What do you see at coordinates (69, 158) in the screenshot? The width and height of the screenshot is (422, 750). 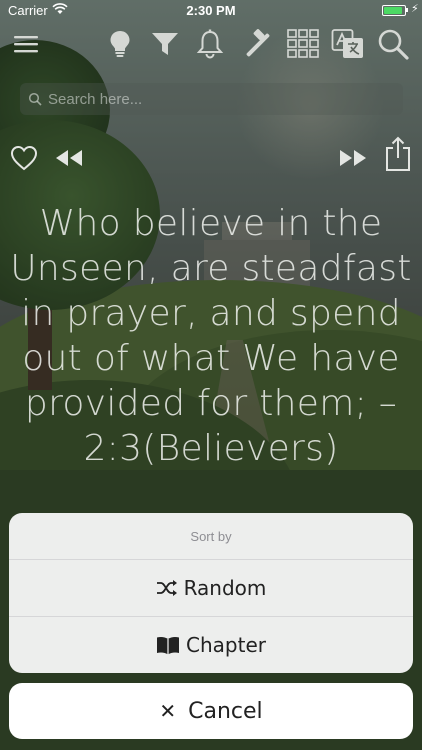 I see `rewind-icon` at bounding box center [69, 158].